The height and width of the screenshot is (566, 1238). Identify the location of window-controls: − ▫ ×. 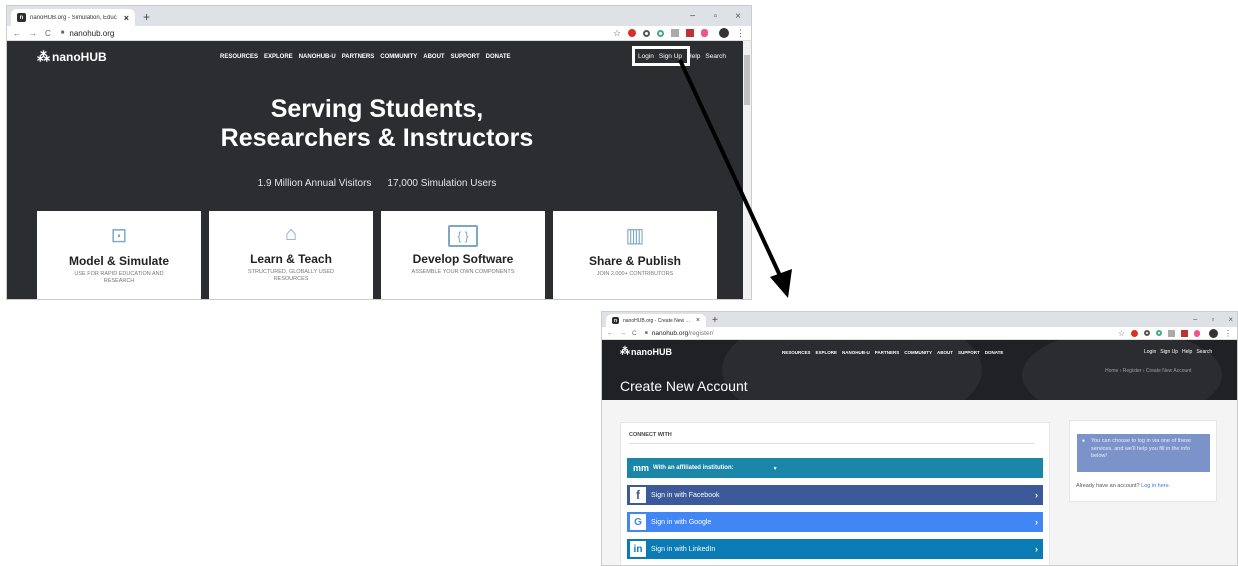
(1215, 321).